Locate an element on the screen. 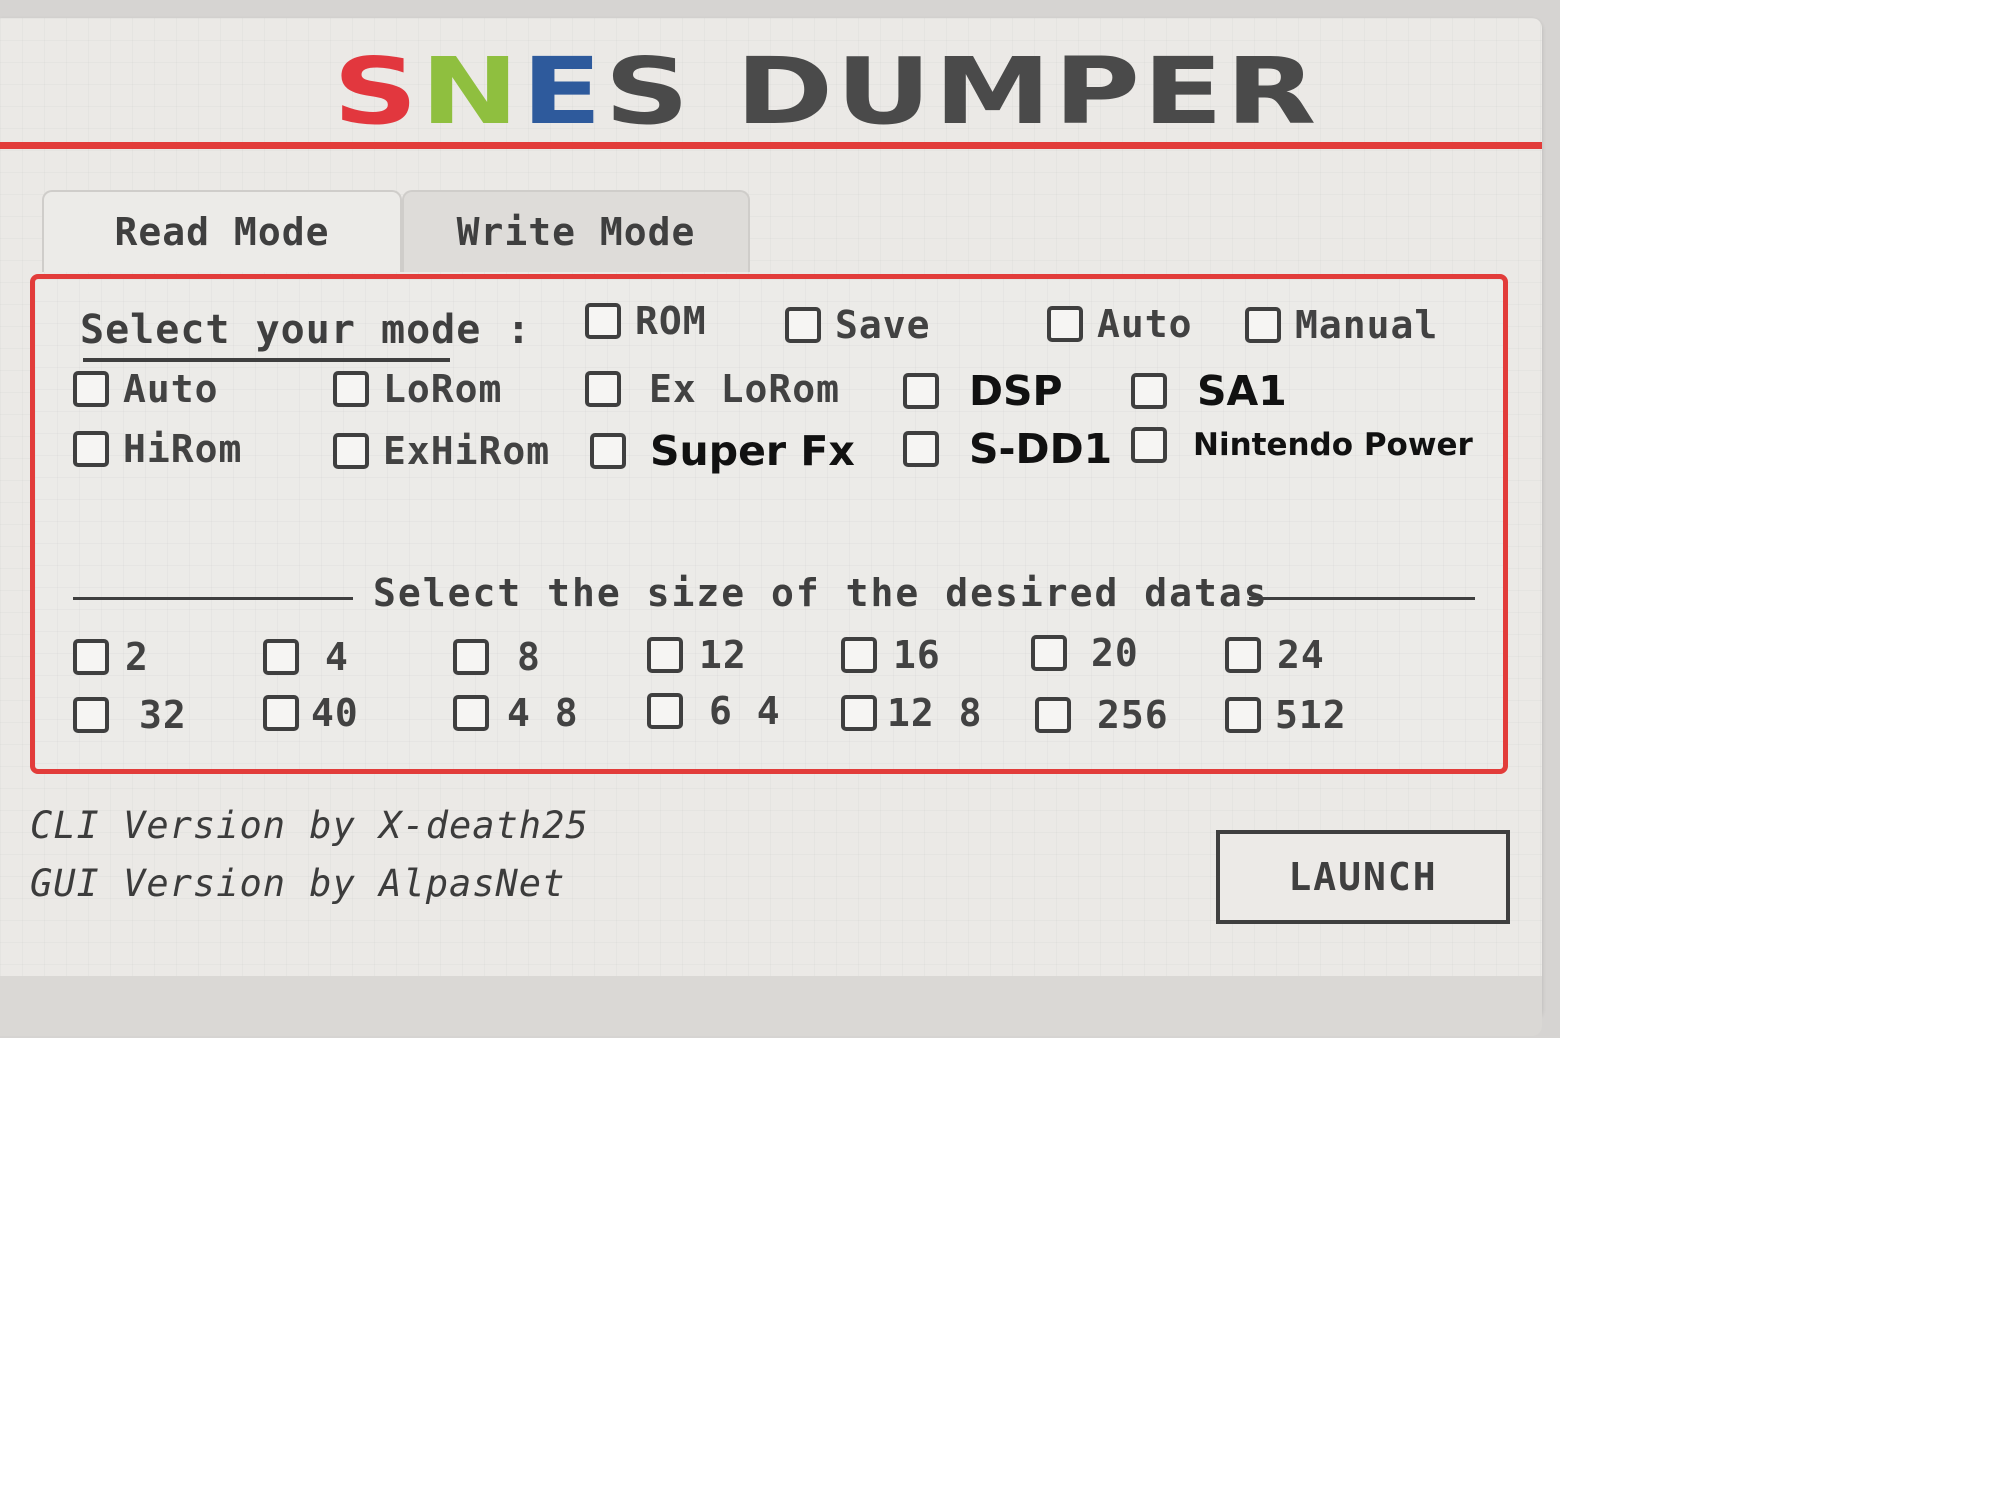  logo-letter is located at coordinates (714, 92).